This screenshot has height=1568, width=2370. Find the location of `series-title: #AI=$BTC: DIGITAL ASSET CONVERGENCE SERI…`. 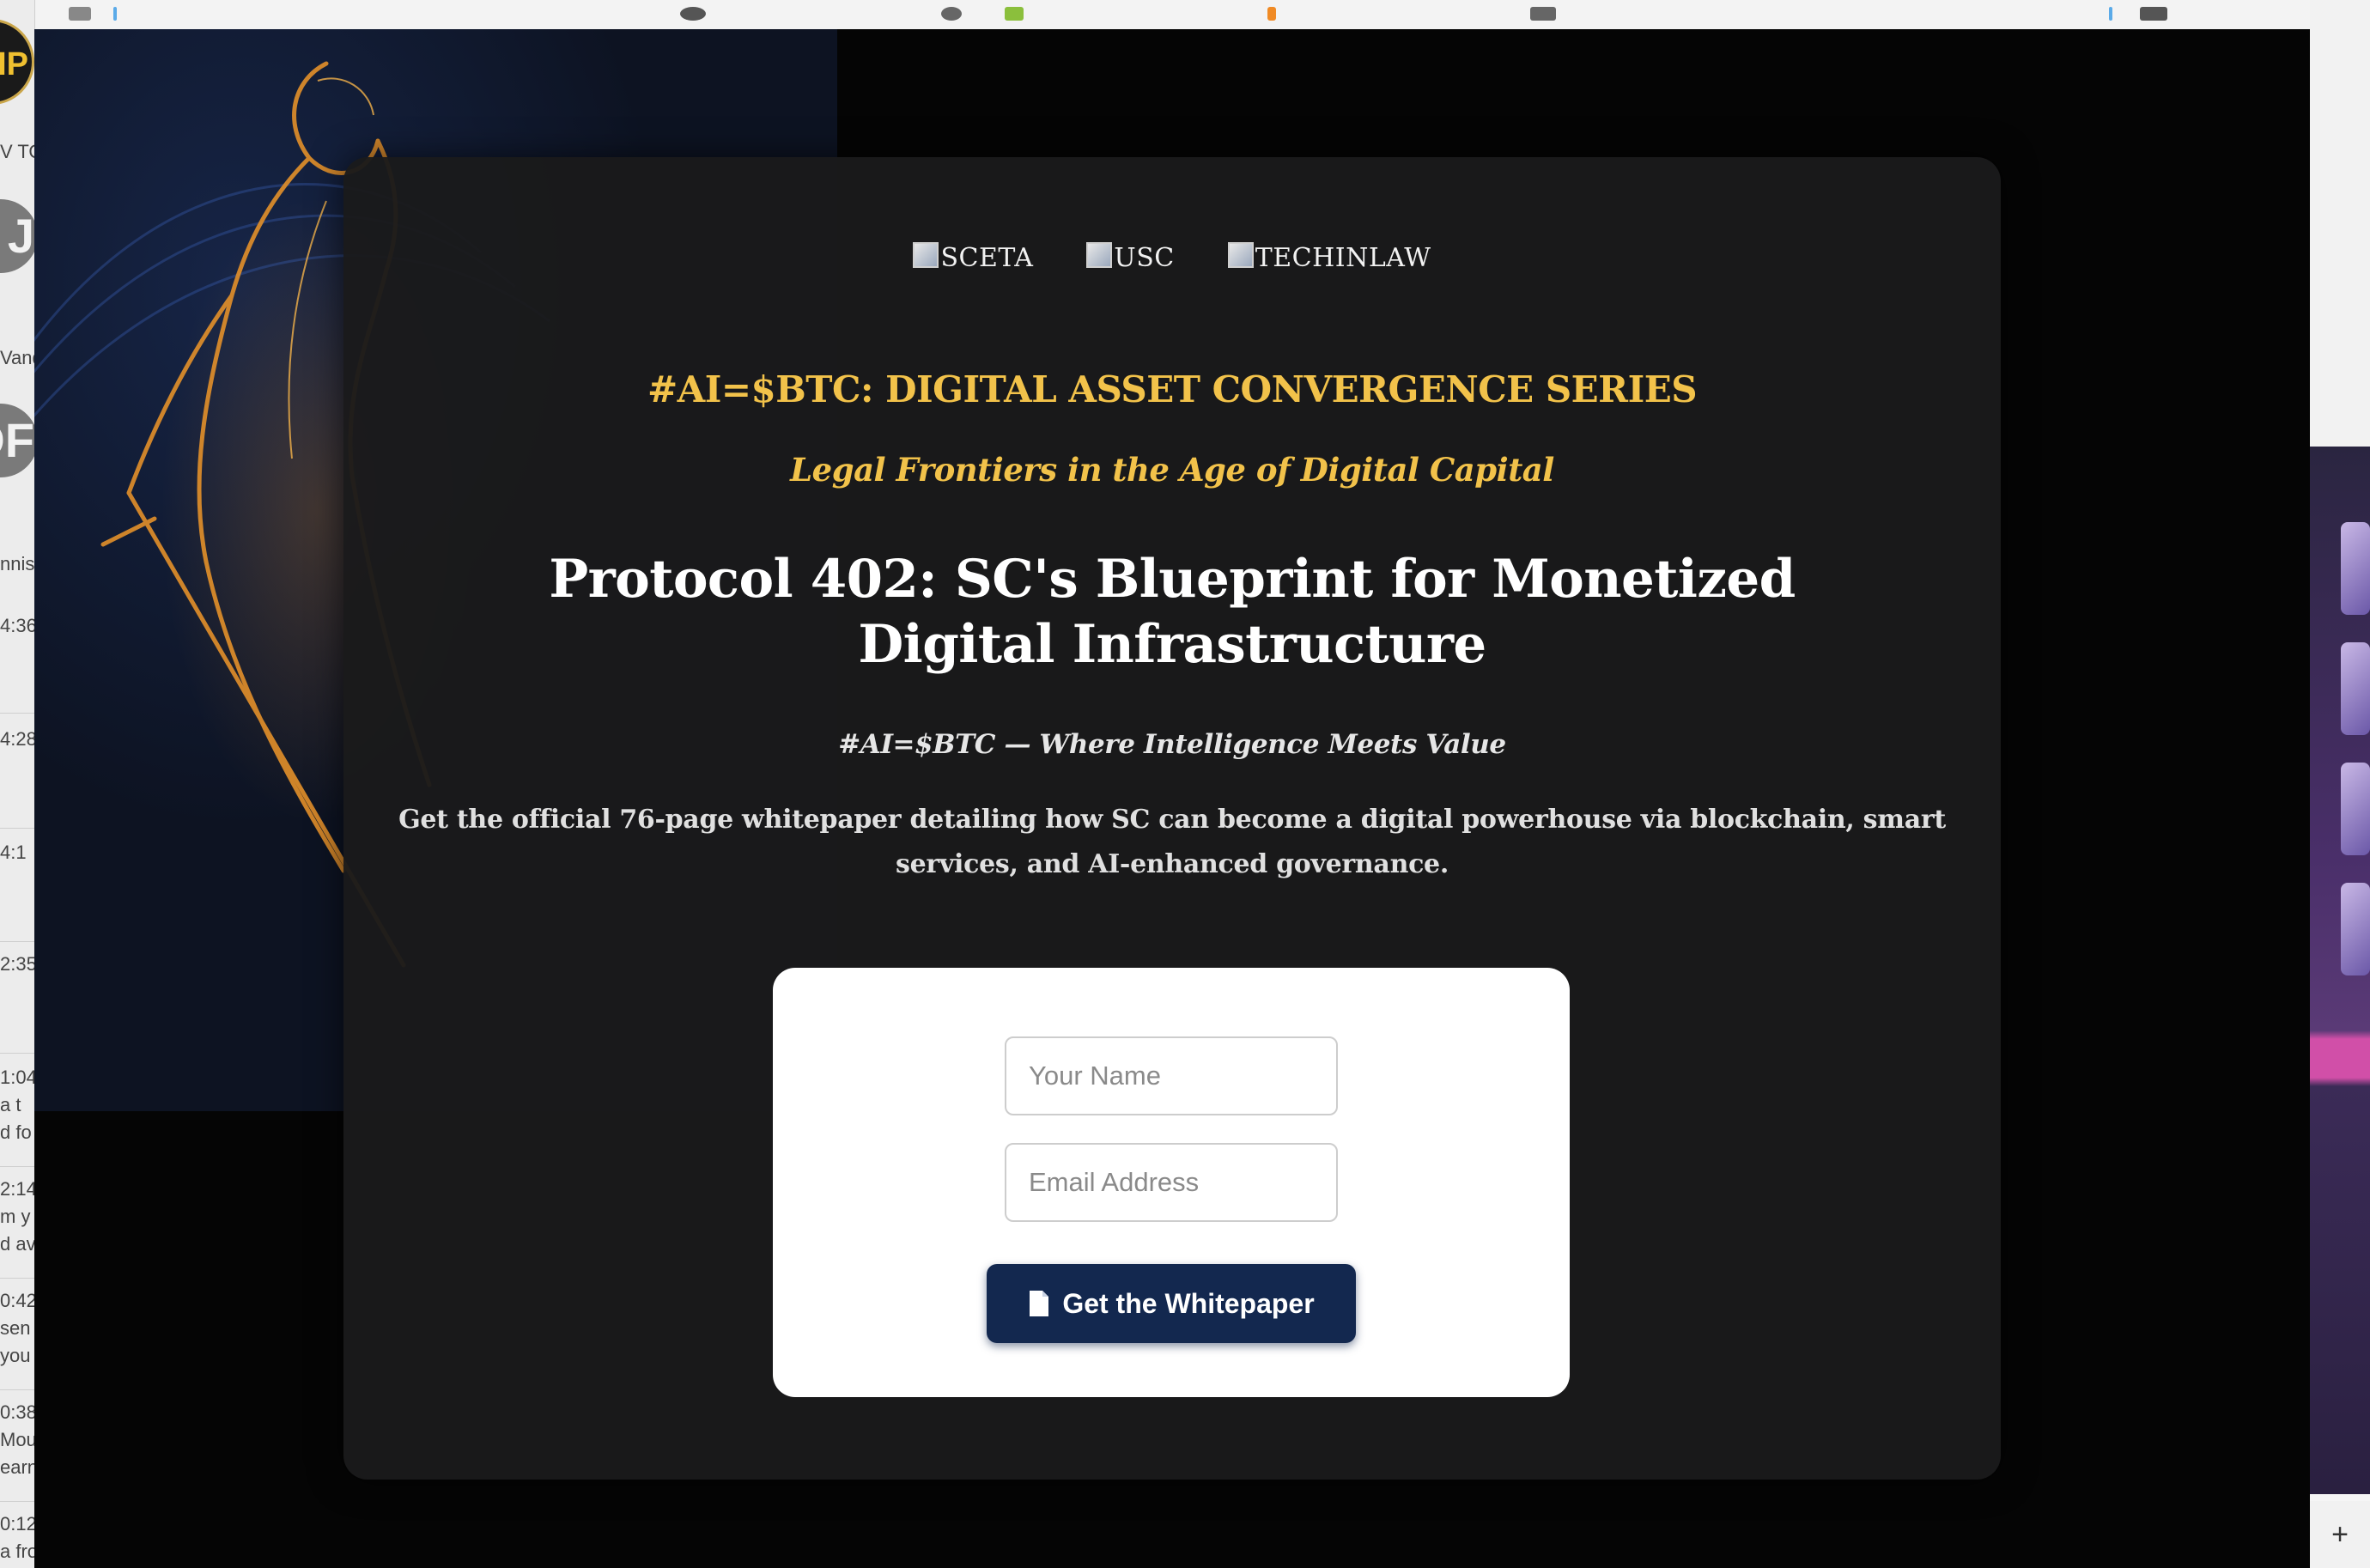

series-title: #AI=$BTC: DIGITAL ASSET CONVERGENCE SERI… is located at coordinates (1172, 389).